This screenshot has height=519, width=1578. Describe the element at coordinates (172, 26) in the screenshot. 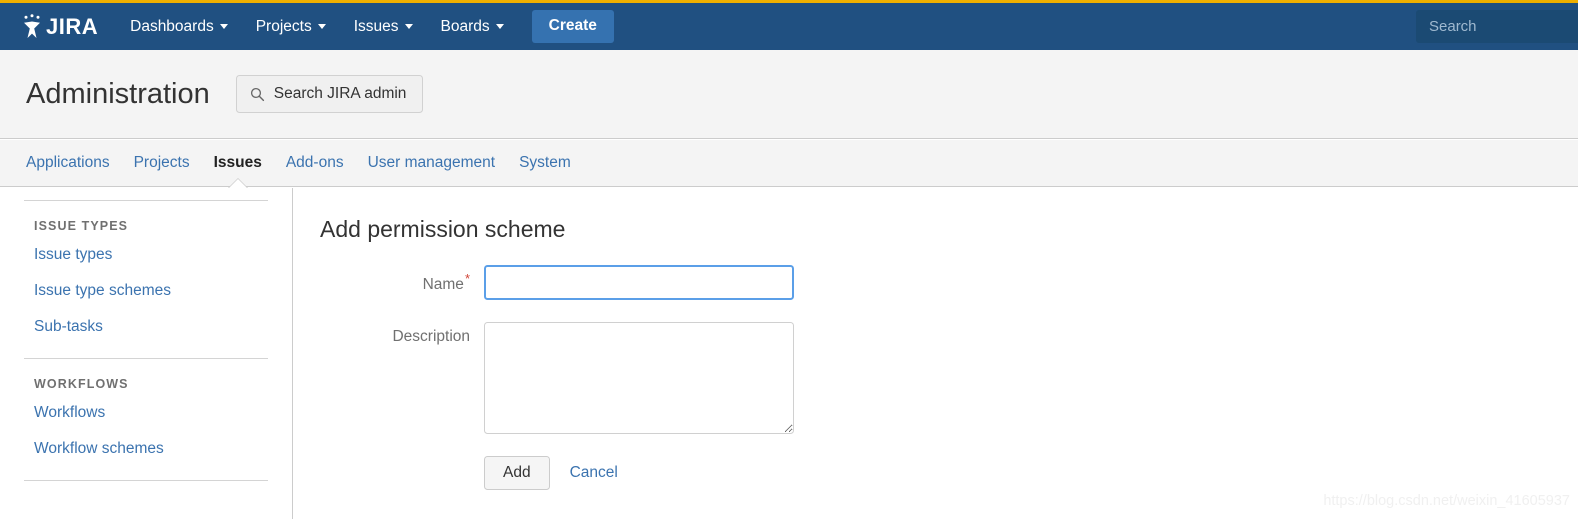

I see `nav-item-label: Dashboards` at that location.